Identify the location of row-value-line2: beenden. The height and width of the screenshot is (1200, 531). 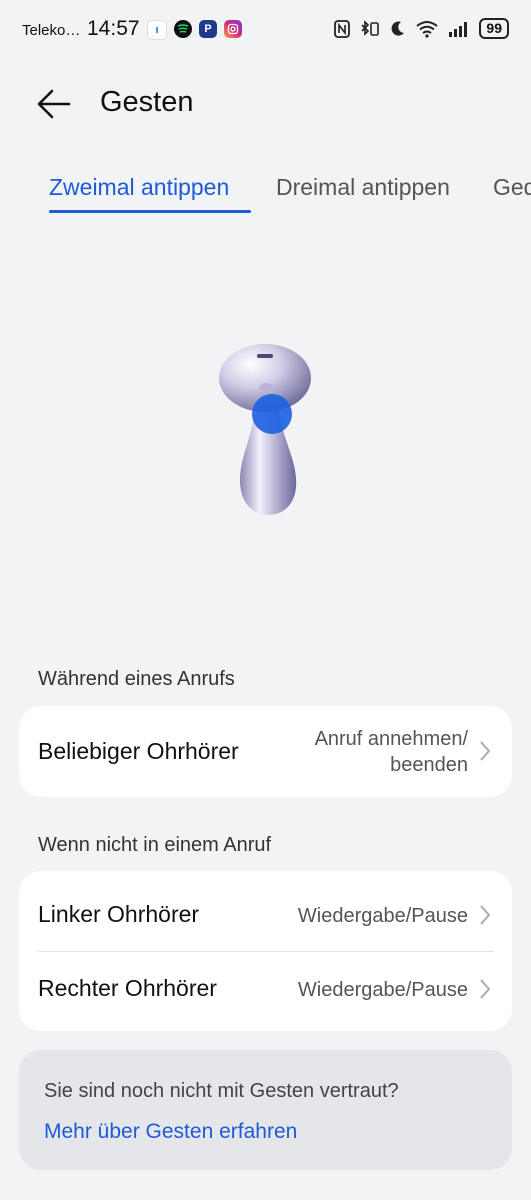
(429, 765).